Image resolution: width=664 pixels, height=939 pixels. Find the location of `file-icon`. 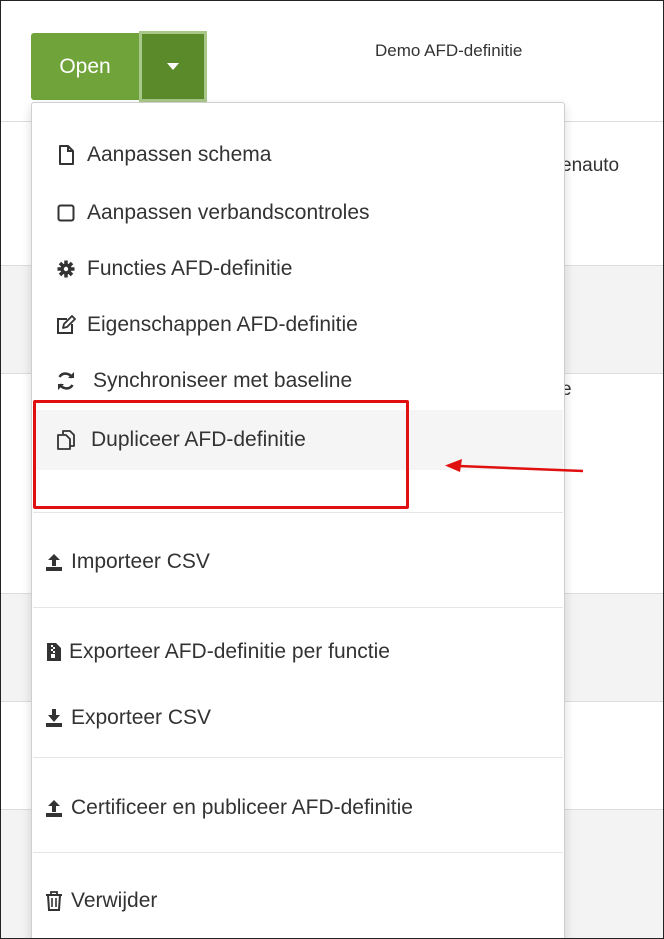

file-icon is located at coordinates (66, 155).